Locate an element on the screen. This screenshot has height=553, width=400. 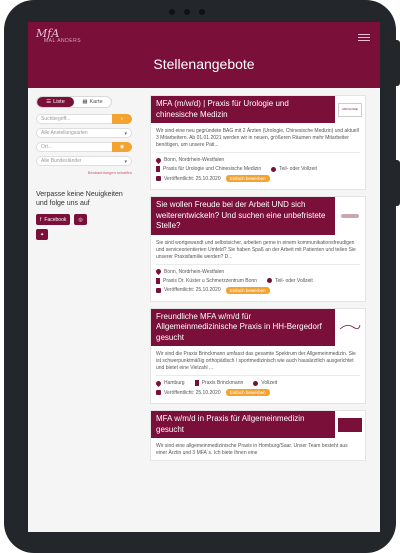
search-icon: ⌕ is located at coordinates (122, 119).